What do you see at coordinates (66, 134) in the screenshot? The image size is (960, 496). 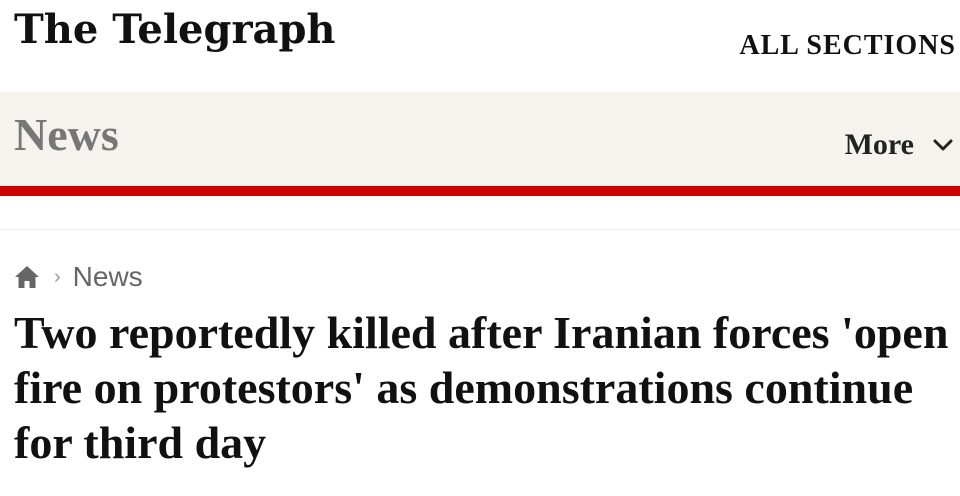 I see `section-title-news: News` at bounding box center [66, 134].